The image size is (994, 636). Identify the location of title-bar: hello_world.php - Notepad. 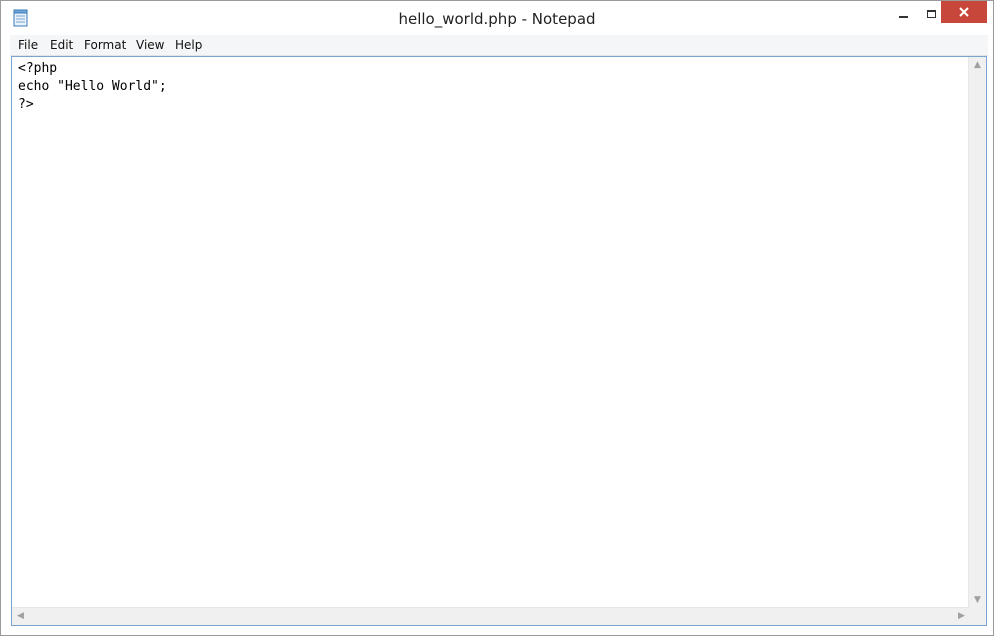
(497, 18).